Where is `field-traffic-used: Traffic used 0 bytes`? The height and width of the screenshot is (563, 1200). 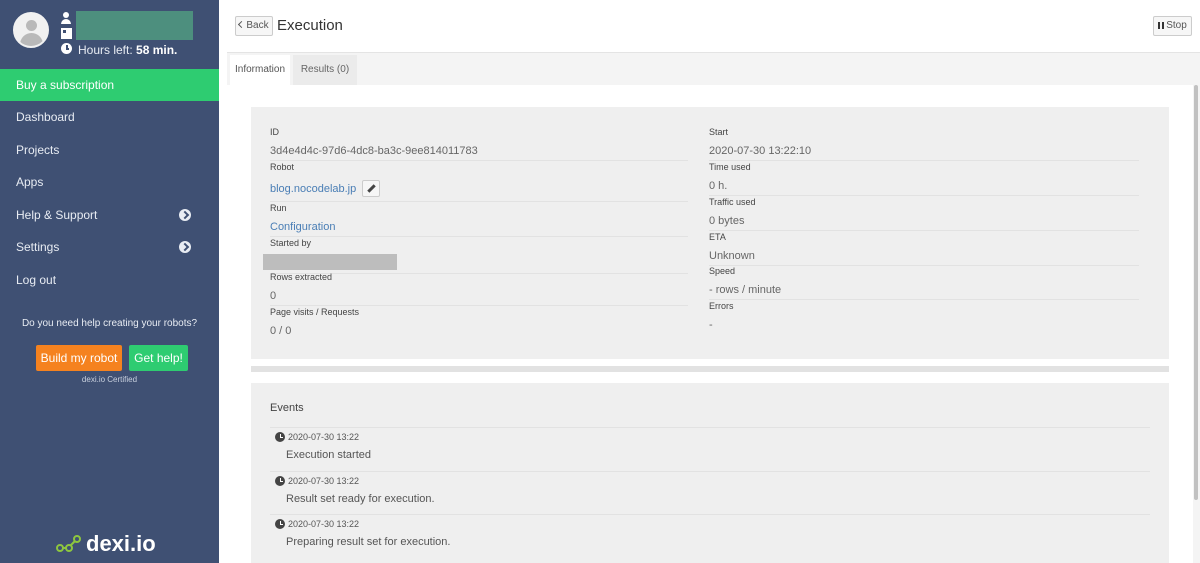 field-traffic-used: Traffic used 0 bytes is located at coordinates (924, 214).